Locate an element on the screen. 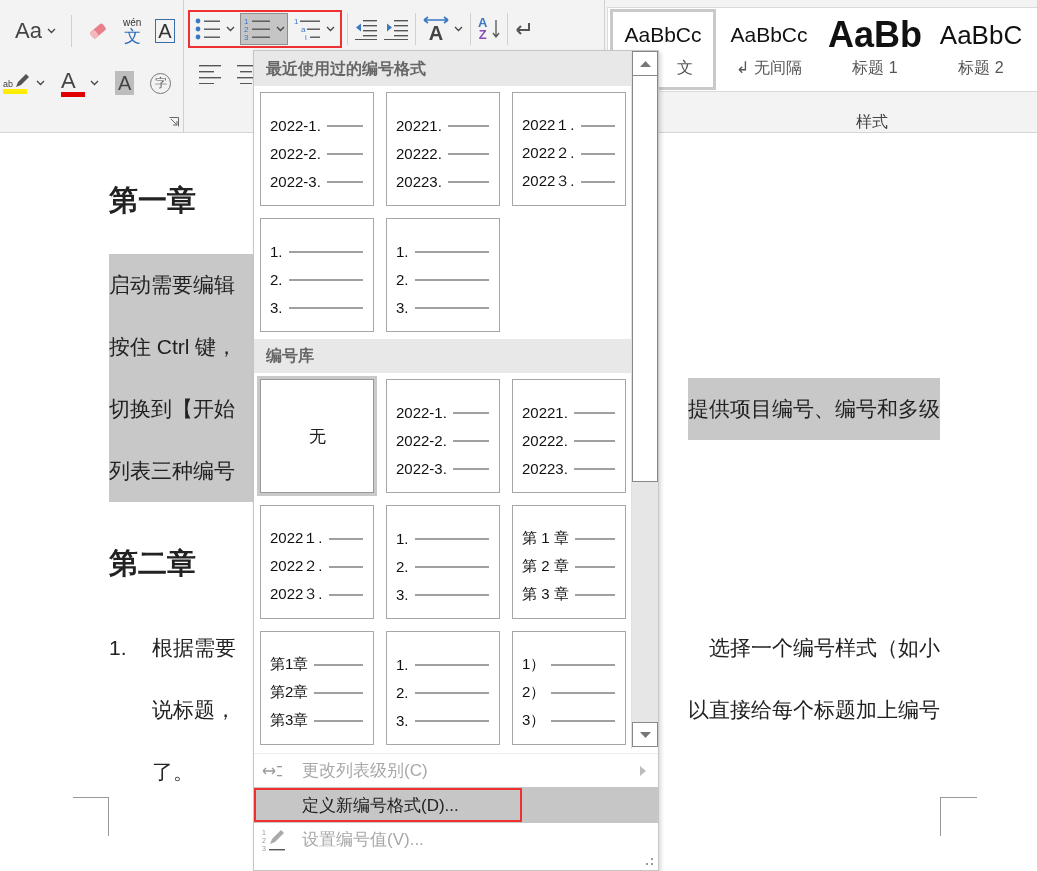 The width and height of the screenshot is (1037, 871). style-item: AaBbCc ↲ 无间隔 is located at coordinates (769, 49).